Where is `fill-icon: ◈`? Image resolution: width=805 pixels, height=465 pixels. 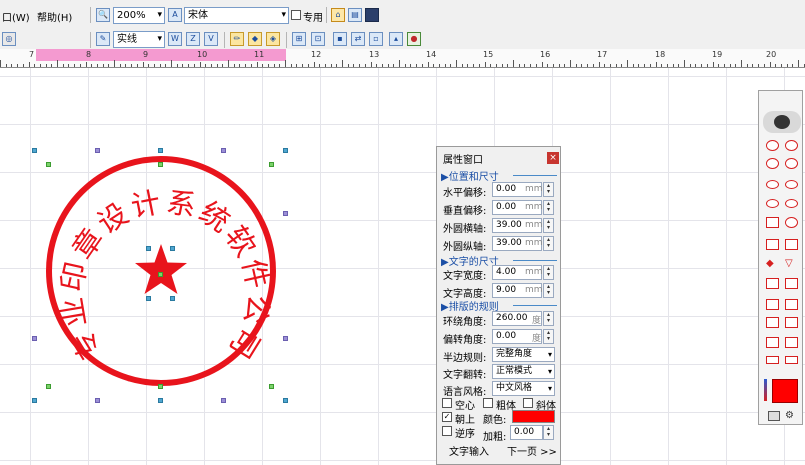 fill-icon: ◈ is located at coordinates (273, 39).